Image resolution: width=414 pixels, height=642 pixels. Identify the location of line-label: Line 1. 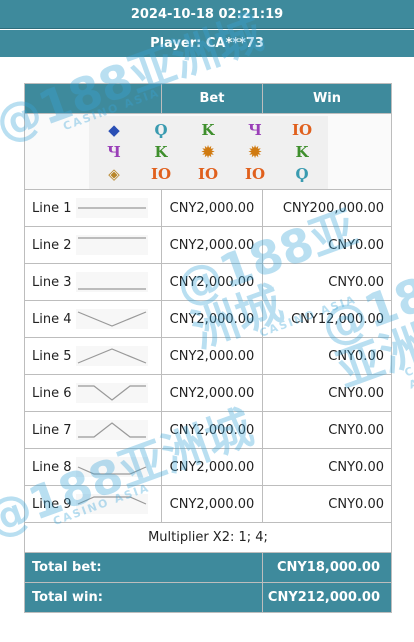
(52, 208).